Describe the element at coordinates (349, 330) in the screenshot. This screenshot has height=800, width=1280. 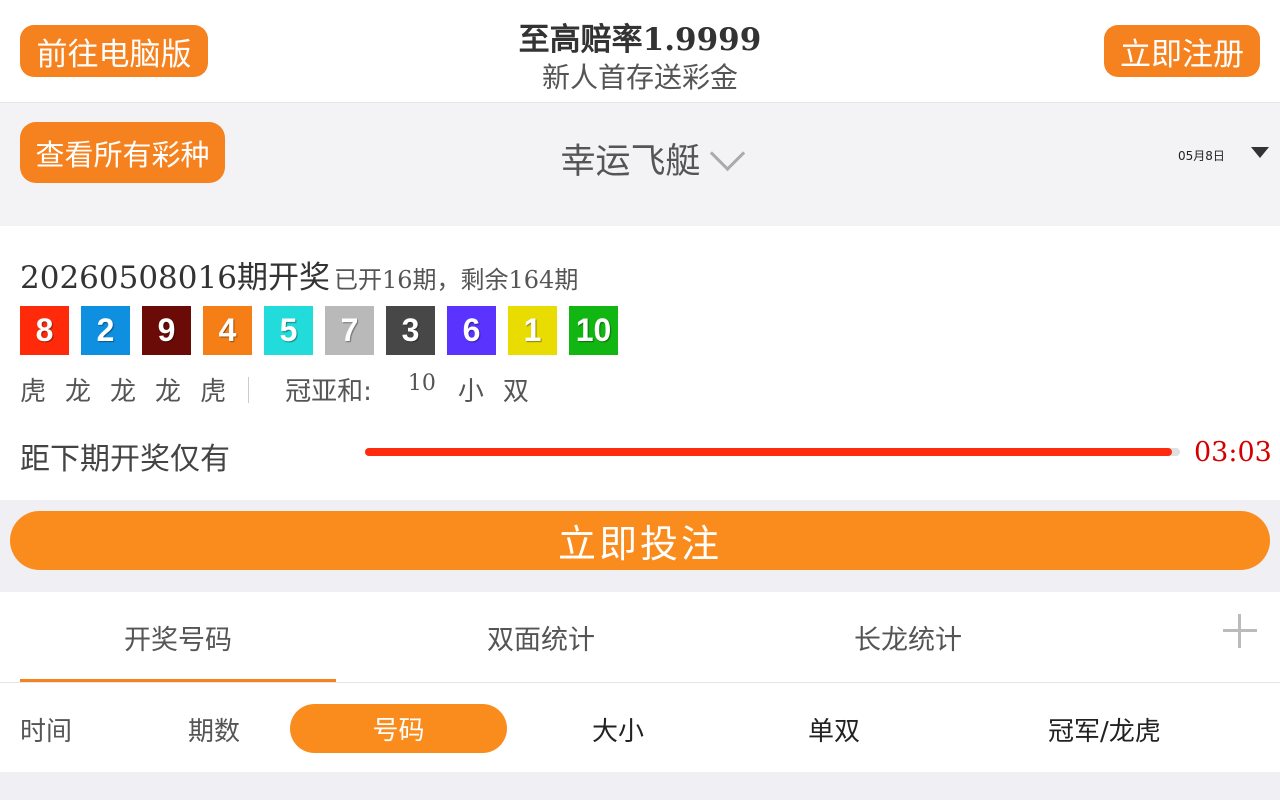
I see `result-ball: 7` at that location.